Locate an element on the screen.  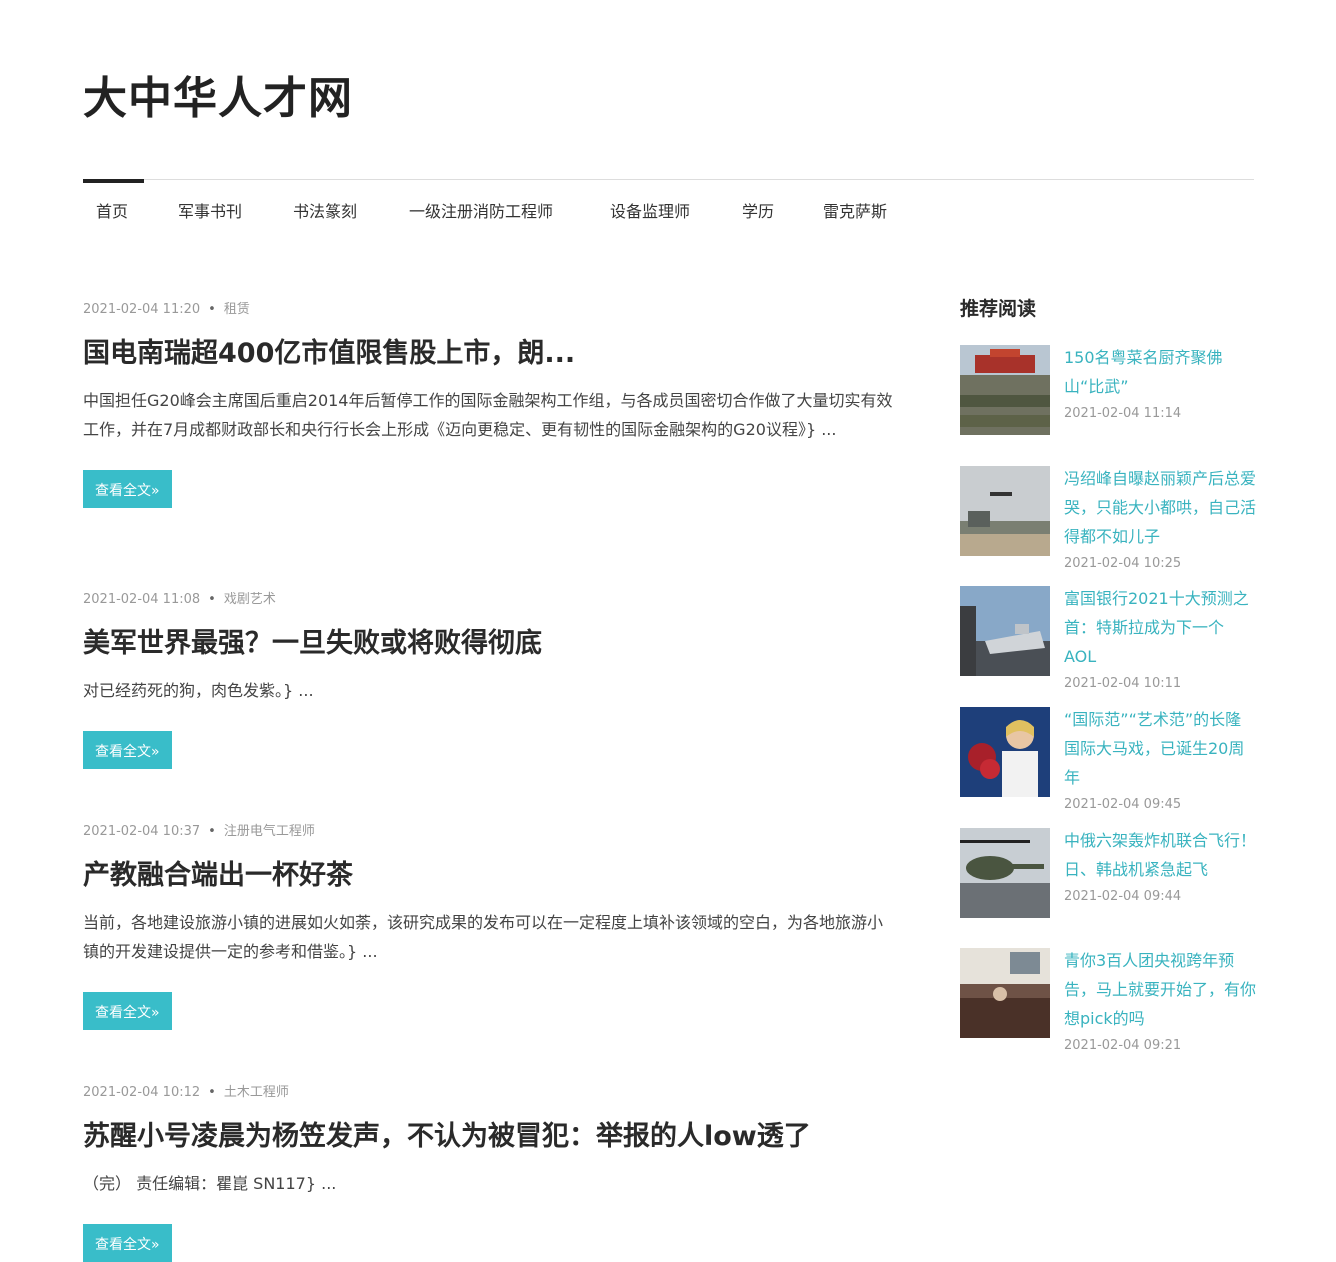
nav-item-home: 首页 is located at coordinates (113, 204).